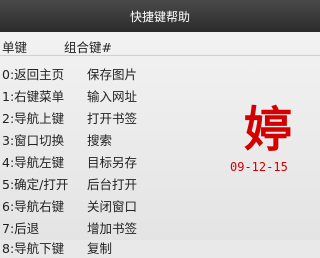 This screenshot has height=258, width=320. What do you see at coordinates (33, 162) in the screenshot?
I see `key-label: 4:导航左键` at bounding box center [33, 162].